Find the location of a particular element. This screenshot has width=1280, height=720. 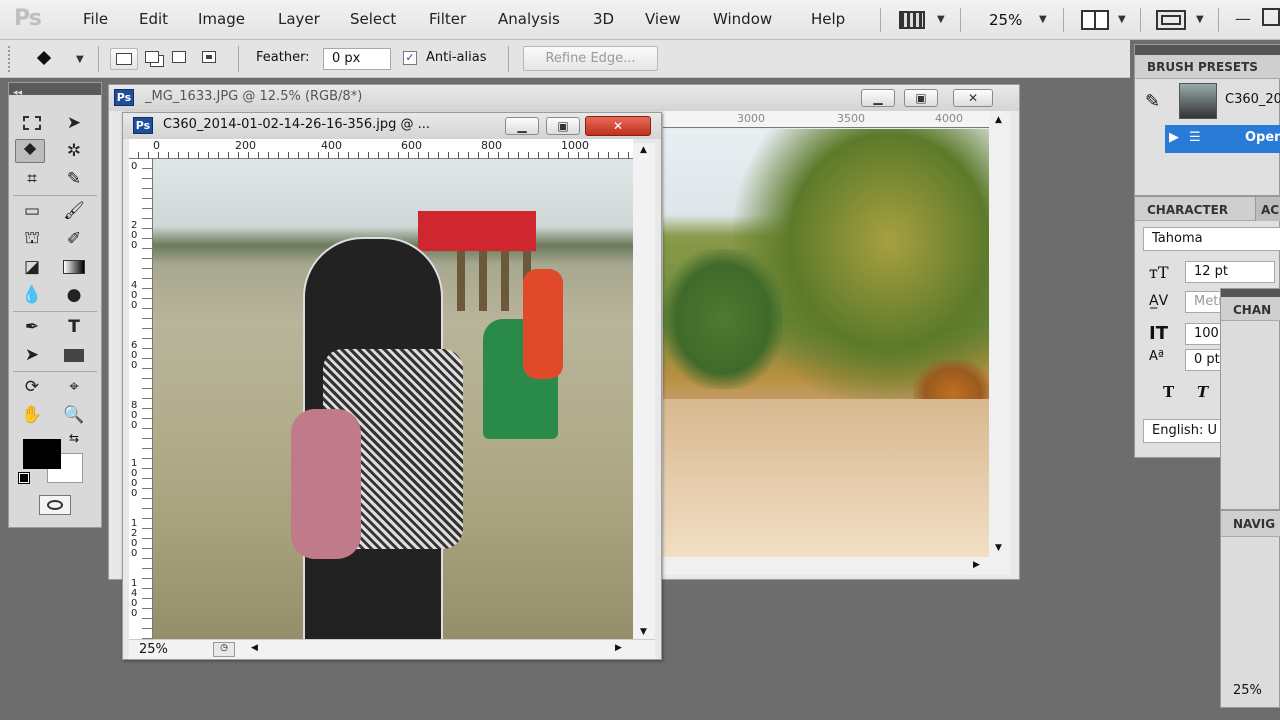

open-menu-item: ▶ ☰ Open is located at coordinates (1222, 139).